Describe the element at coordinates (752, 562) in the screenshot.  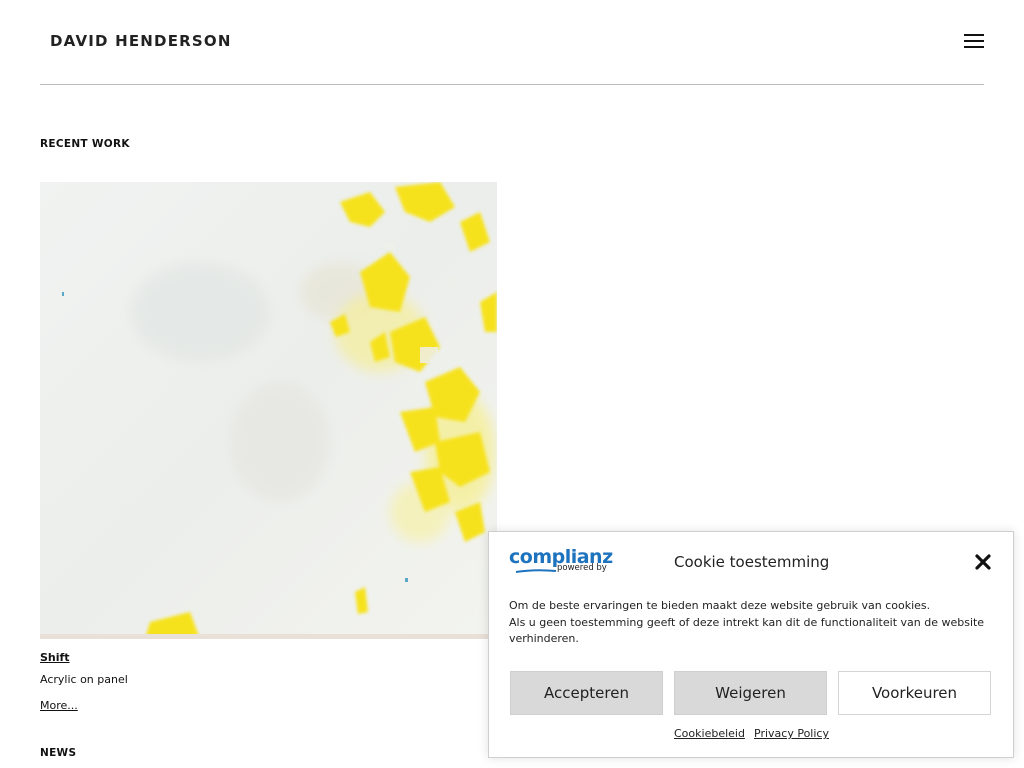
I see `cookie-banner-title: Cookie toestemming` at that location.